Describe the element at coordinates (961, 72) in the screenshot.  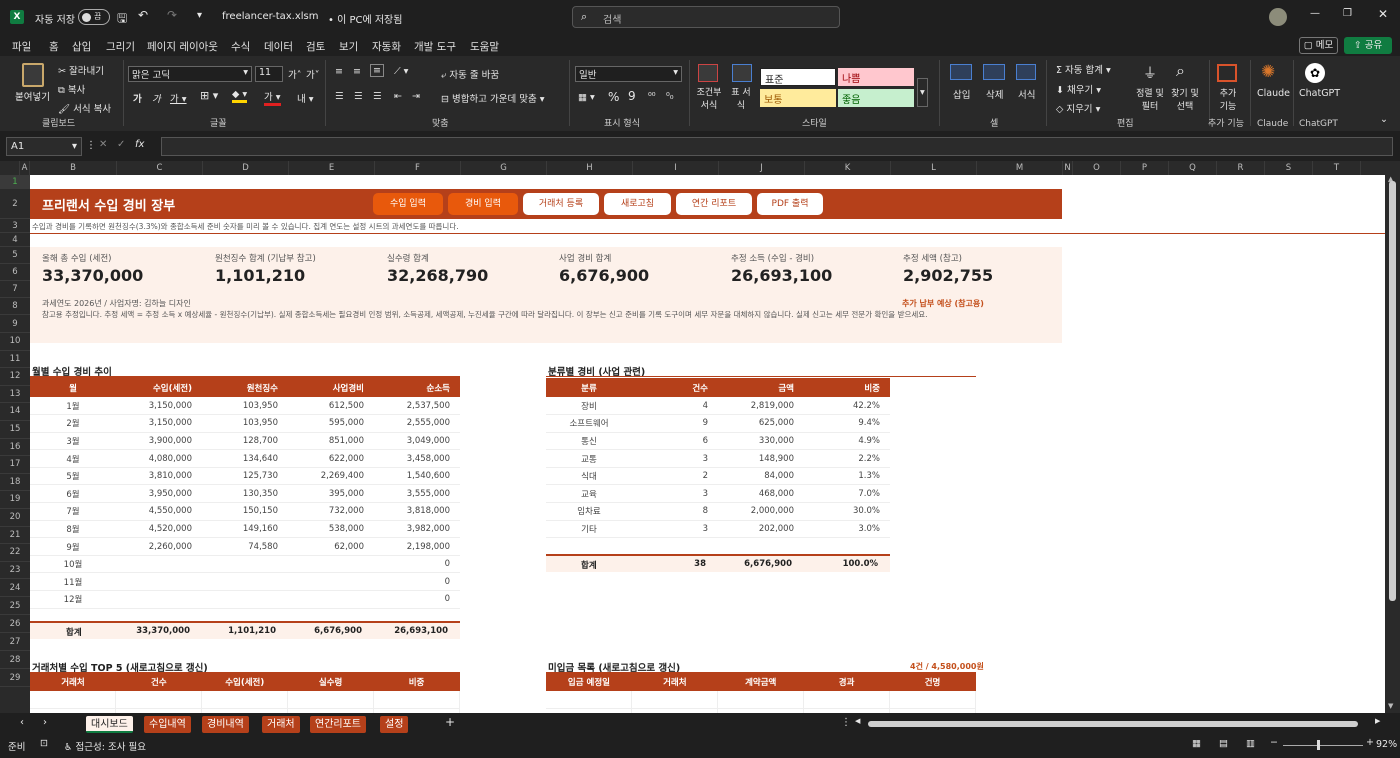
I see `insert-cells-icon` at that location.